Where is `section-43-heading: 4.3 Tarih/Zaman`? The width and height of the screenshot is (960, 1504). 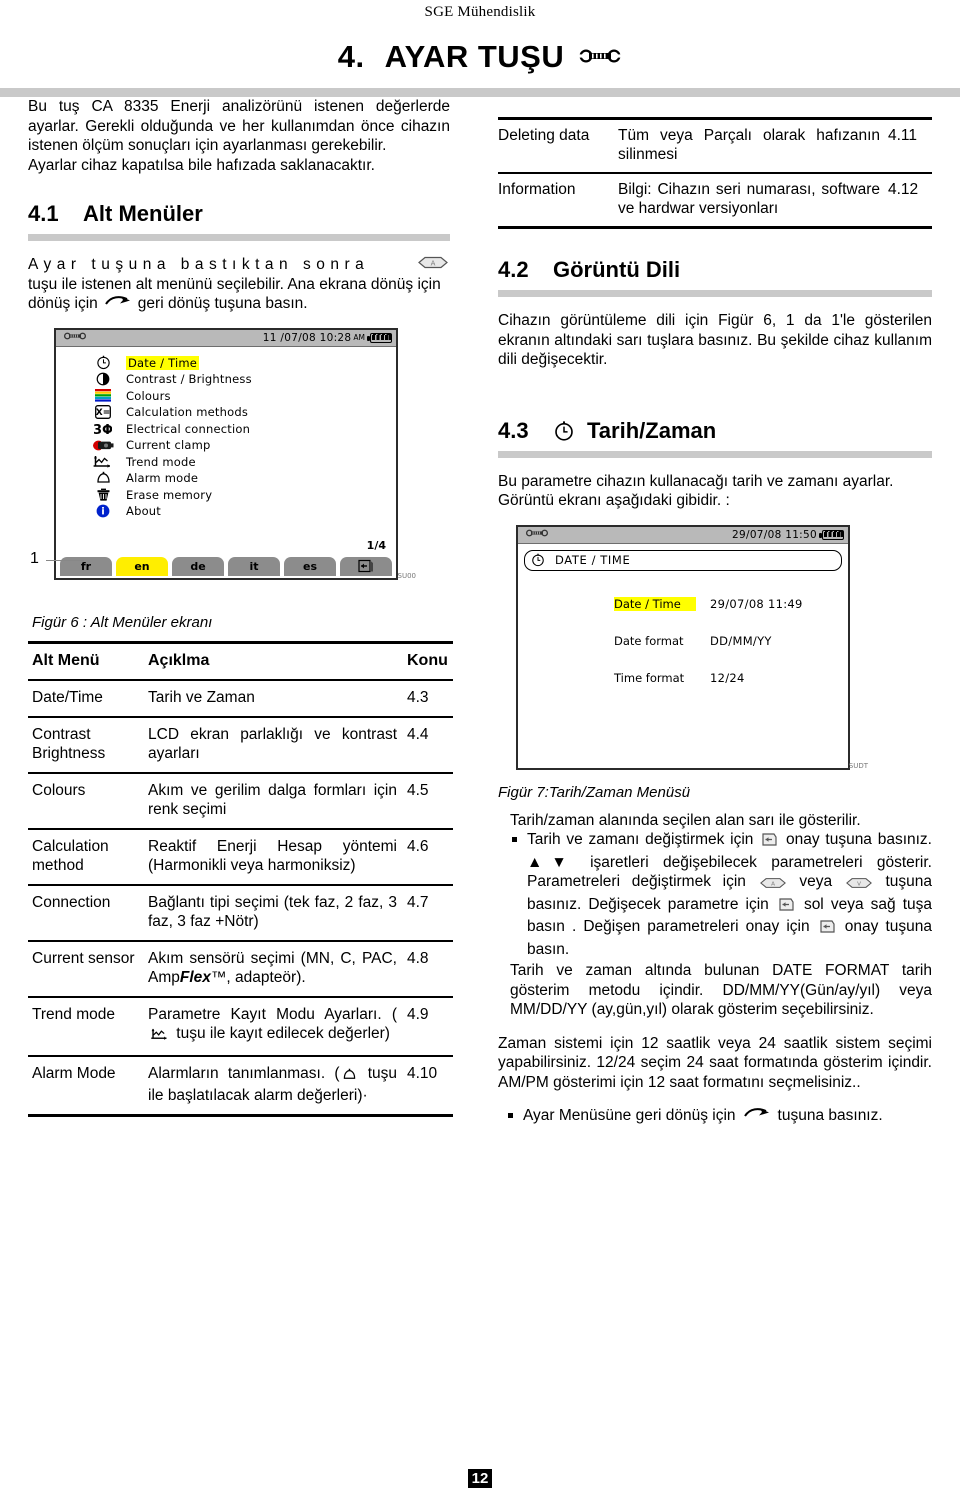
section-43-heading: 4.3 Tarih/Zaman is located at coordinates (715, 431).